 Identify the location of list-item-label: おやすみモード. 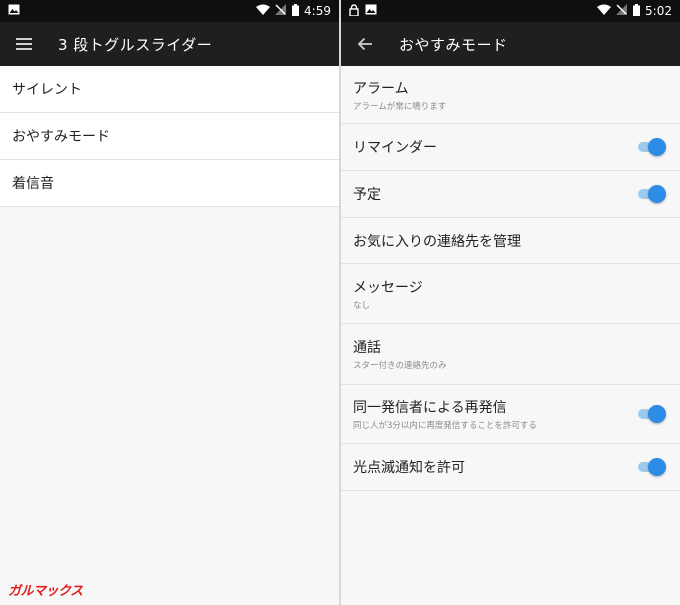
(61, 137).